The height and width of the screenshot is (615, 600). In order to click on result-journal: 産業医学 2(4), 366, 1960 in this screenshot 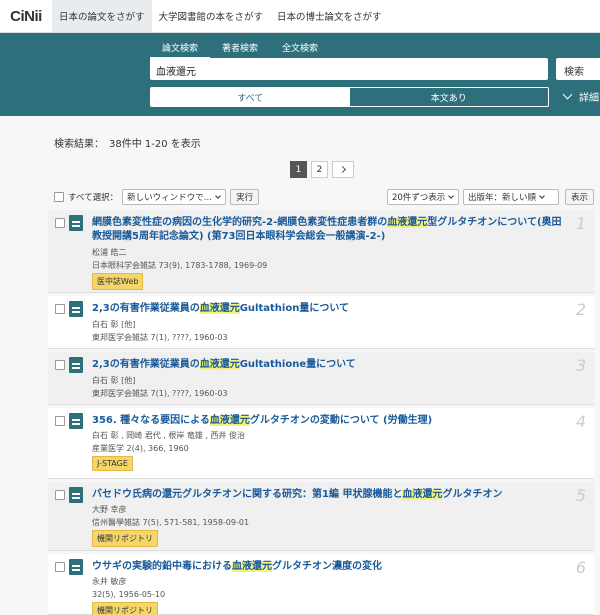, I will do `click(140, 448)`.